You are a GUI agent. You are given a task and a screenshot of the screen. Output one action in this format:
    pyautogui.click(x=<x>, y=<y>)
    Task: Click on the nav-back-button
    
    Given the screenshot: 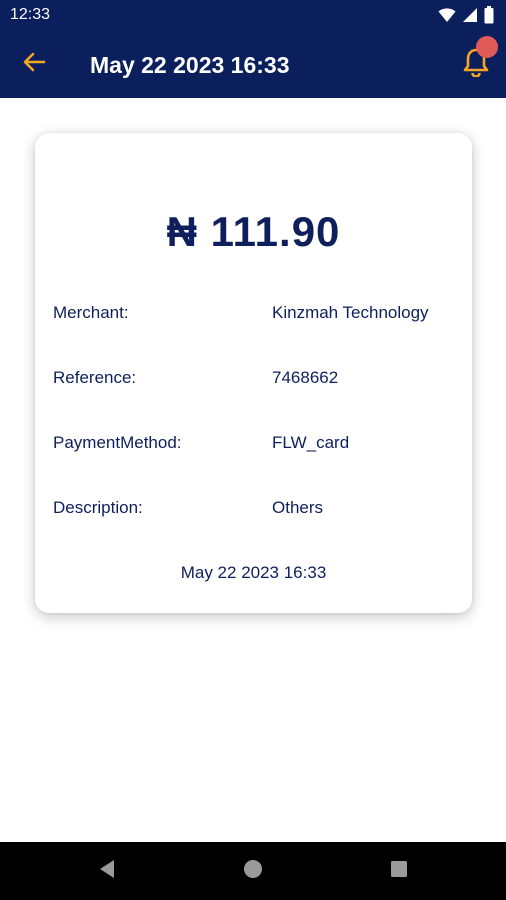 What is the action you would take?
    pyautogui.click(x=107, y=871)
    